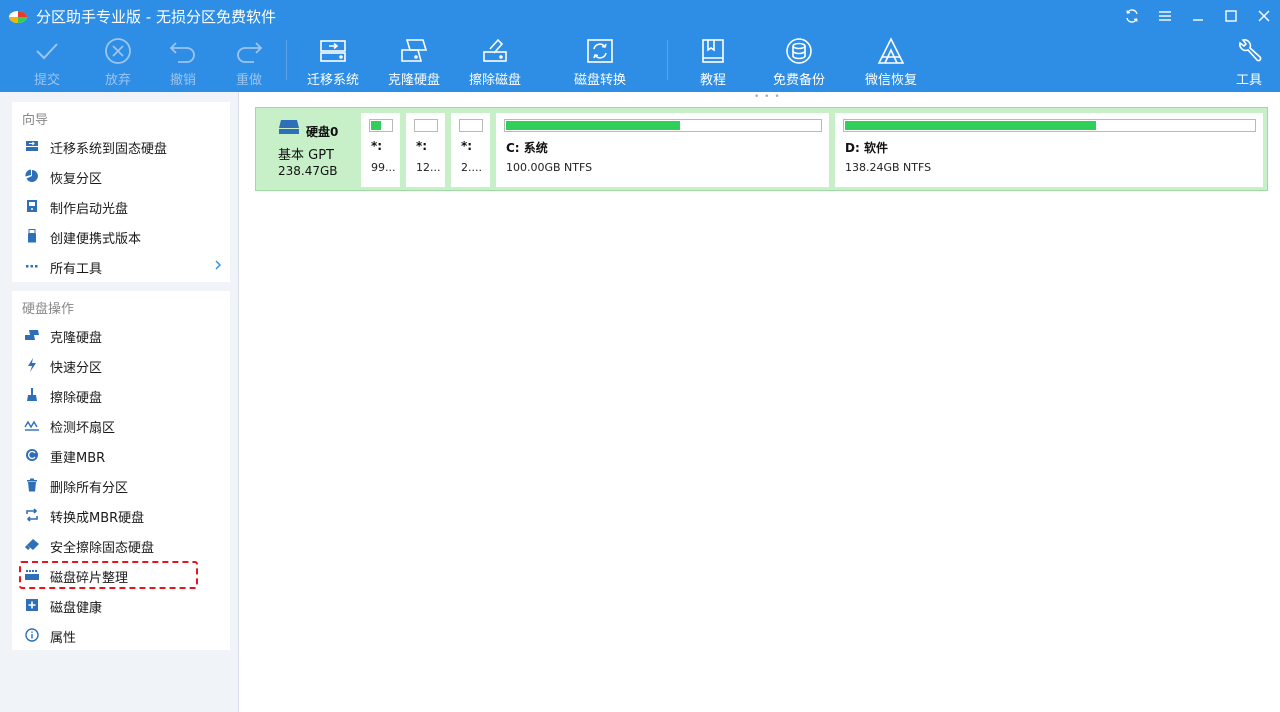 This screenshot has height=712, width=1280. I want to click on submit-button: 提交, so click(47, 62).